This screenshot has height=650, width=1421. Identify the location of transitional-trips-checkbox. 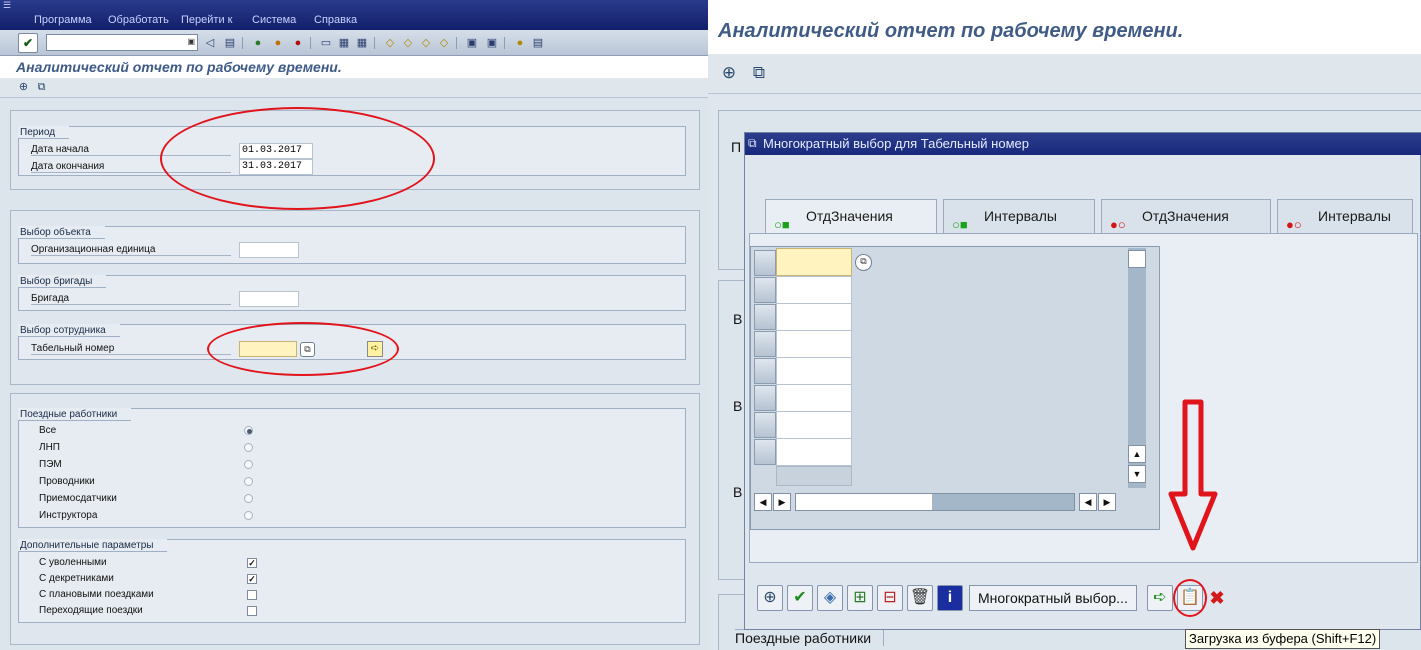
(252, 611).